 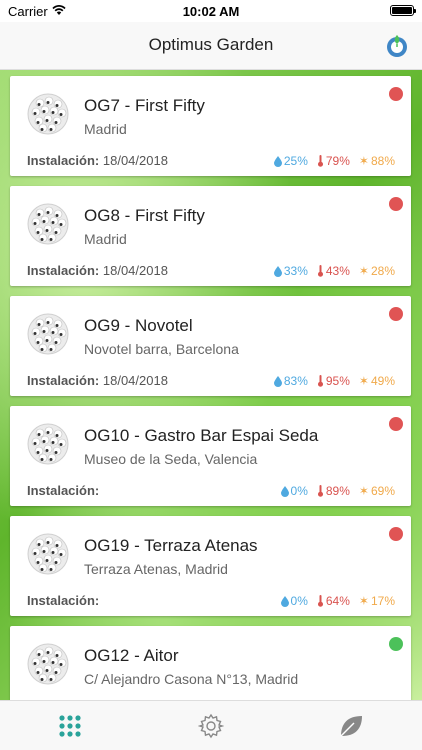 What do you see at coordinates (295, 271) in the screenshot?
I see `humidity-value: 33%` at bounding box center [295, 271].